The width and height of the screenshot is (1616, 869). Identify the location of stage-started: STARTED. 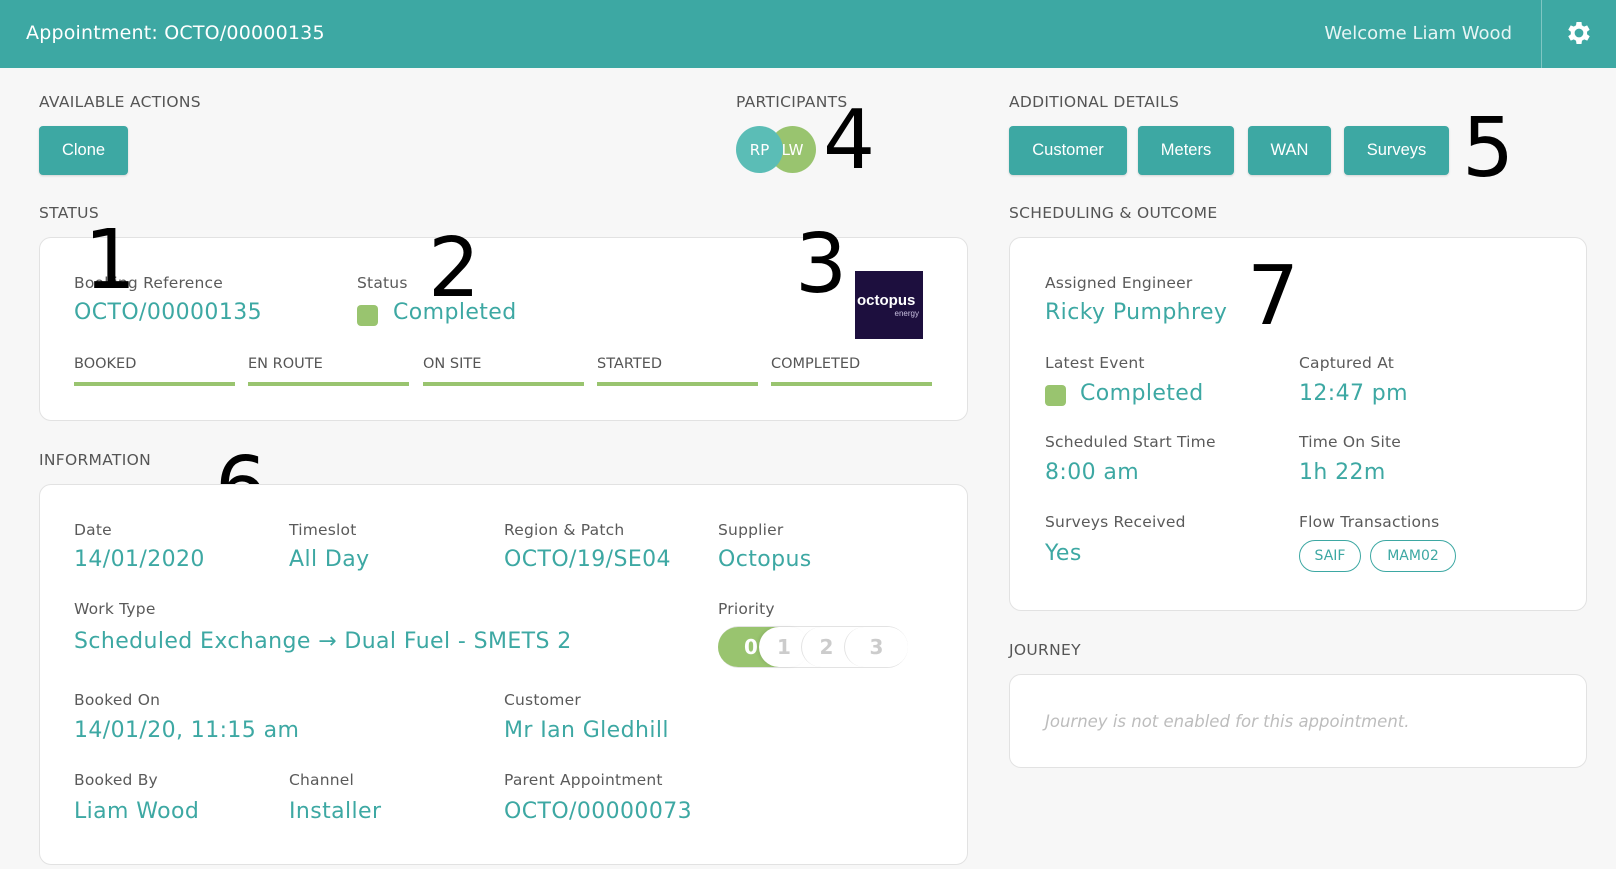
(630, 364).